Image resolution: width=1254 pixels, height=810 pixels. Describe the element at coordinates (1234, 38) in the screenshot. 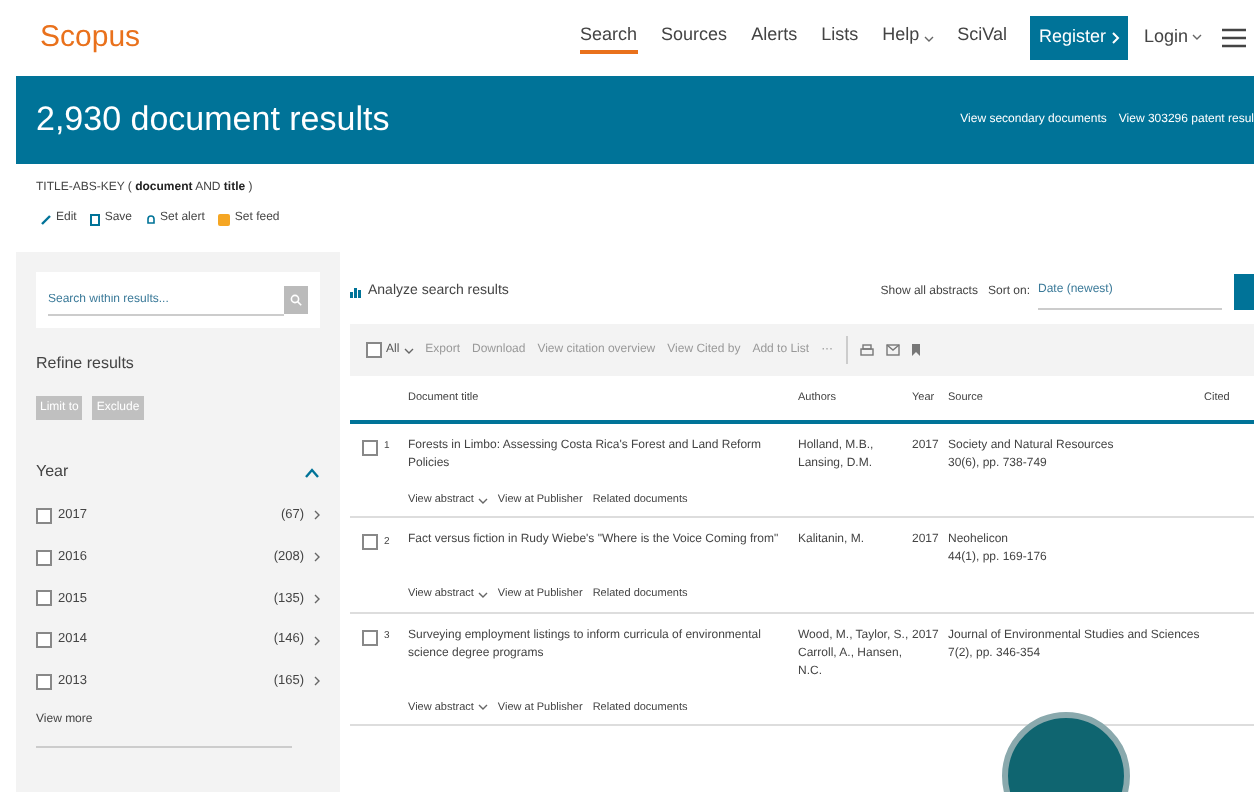

I see `menu-icon` at that location.